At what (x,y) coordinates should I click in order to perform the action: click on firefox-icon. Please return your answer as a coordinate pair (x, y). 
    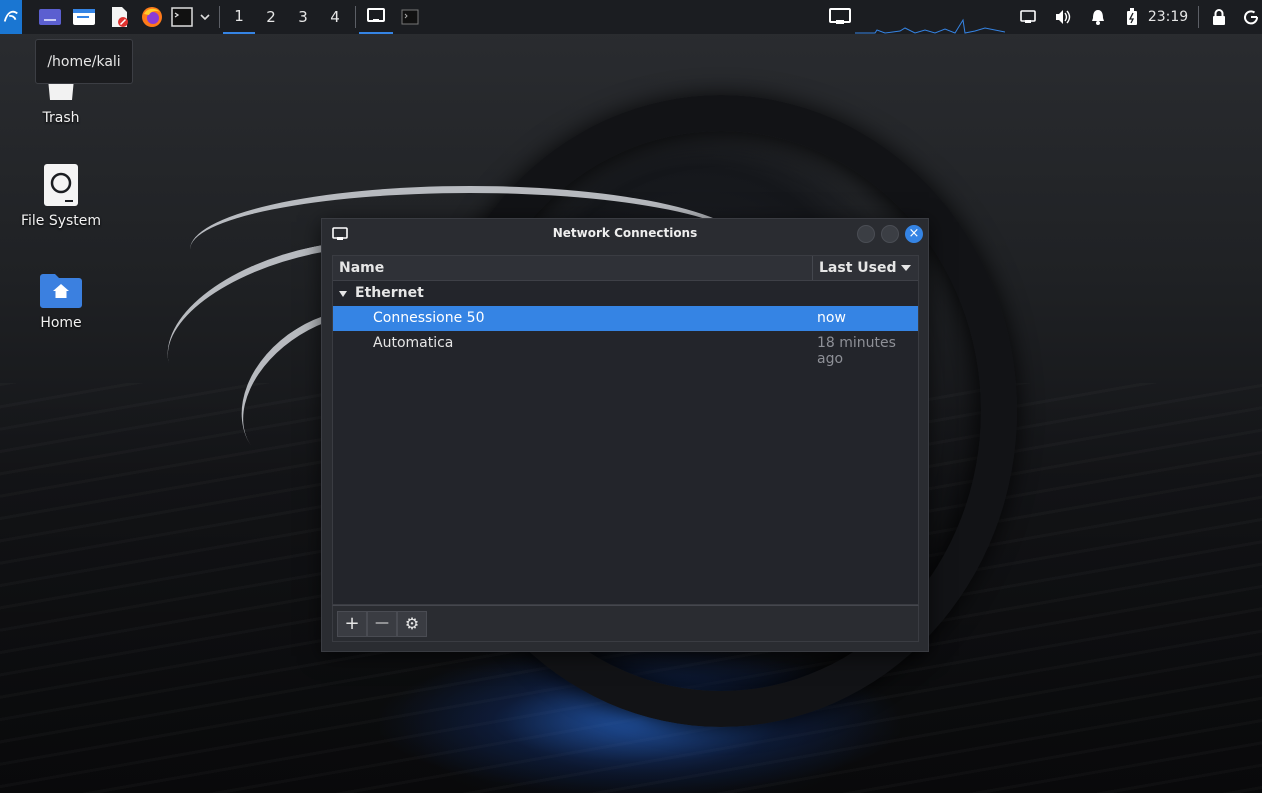
    Looking at the image, I should click on (152, 17).